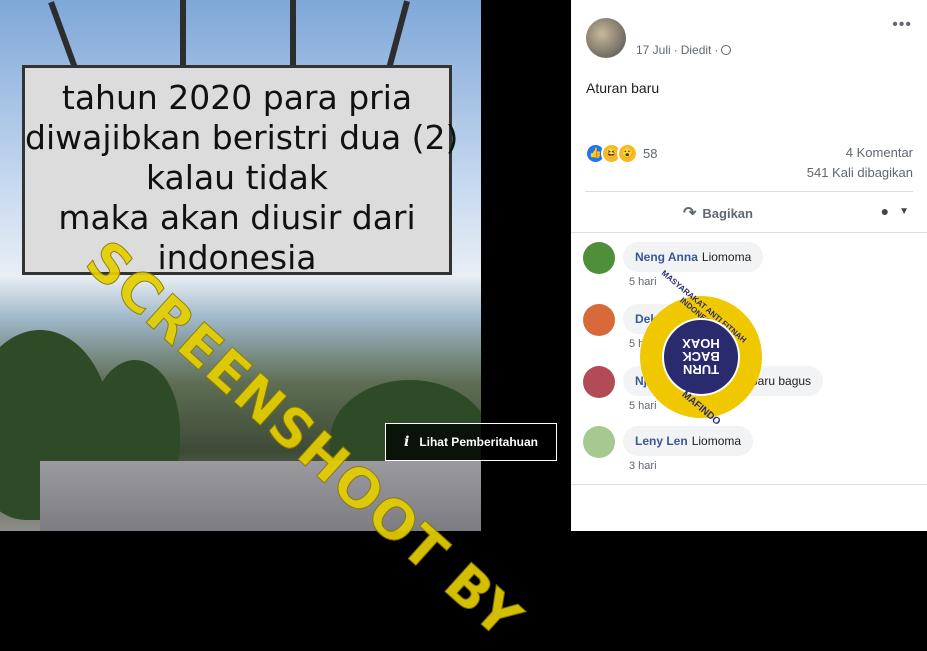 The image size is (927, 651). What do you see at coordinates (860, 173) in the screenshot?
I see `shares-count: 541 Kali dibagikan` at bounding box center [860, 173].